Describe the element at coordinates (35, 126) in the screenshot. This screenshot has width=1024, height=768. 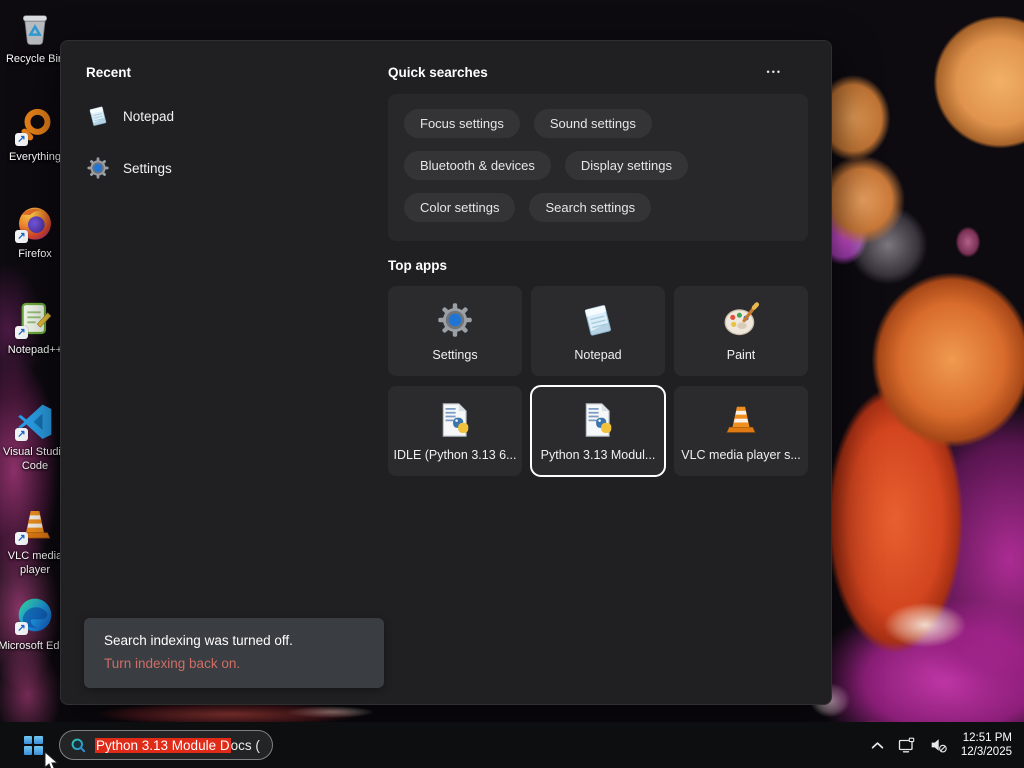
I see `everything-search-icon: ↗` at that location.